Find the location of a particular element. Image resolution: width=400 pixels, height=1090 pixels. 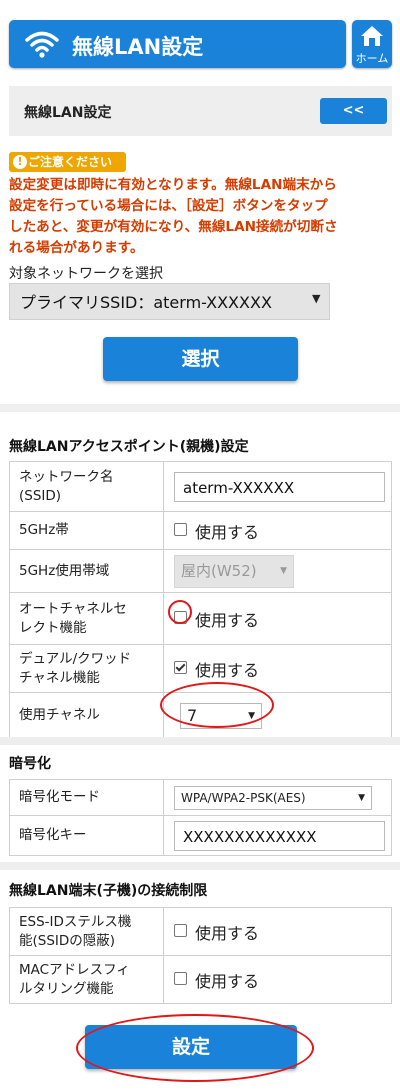

encryption-key-input: XXXXXXXXXXXXX is located at coordinates (279, 835).